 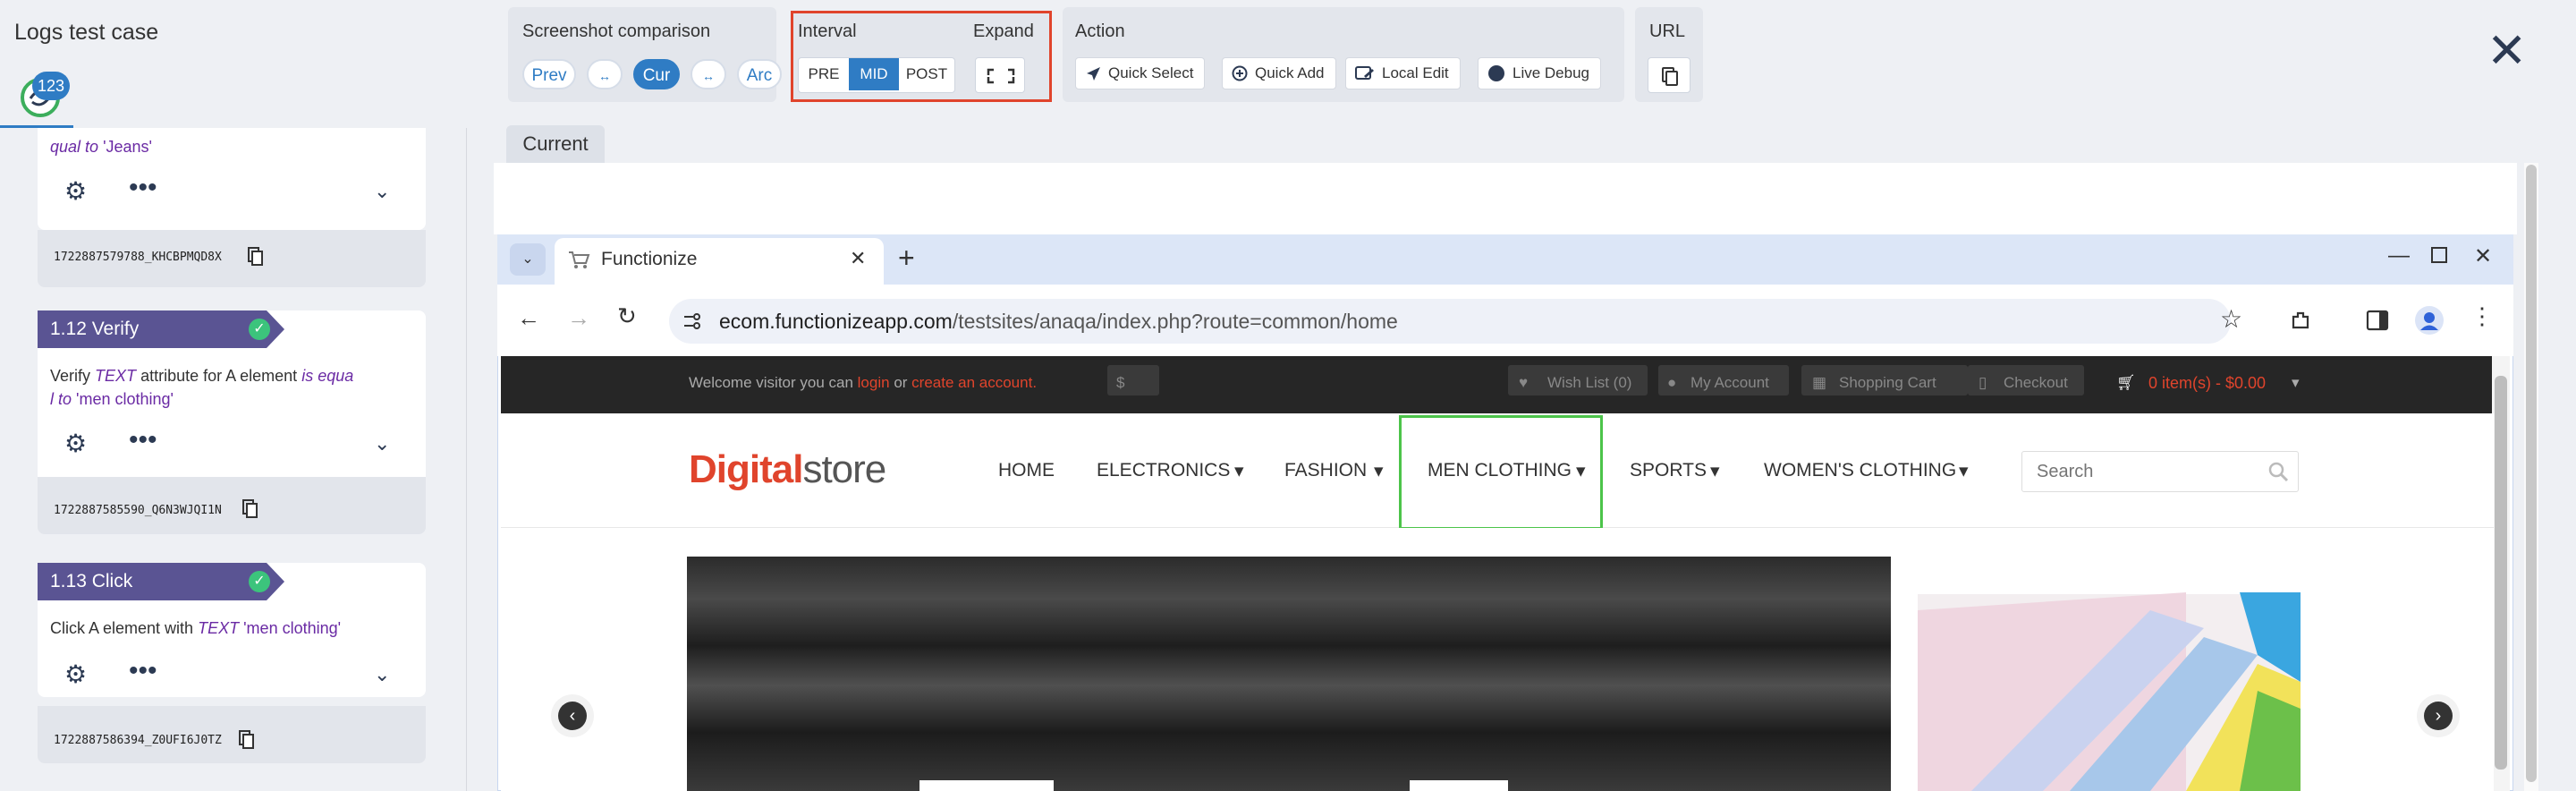 What do you see at coordinates (2231, 319) in the screenshot?
I see `bookmark-star-icon: ☆` at bounding box center [2231, 319].